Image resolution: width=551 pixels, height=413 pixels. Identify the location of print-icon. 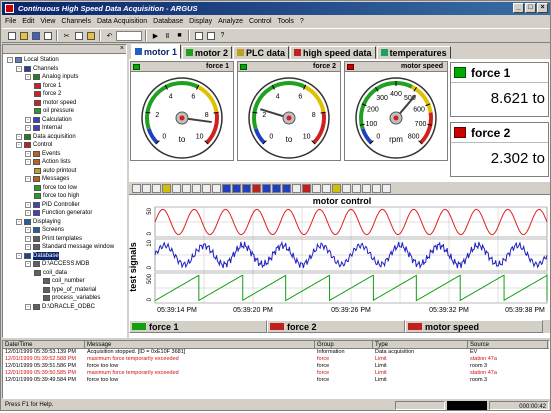
(47, 35).